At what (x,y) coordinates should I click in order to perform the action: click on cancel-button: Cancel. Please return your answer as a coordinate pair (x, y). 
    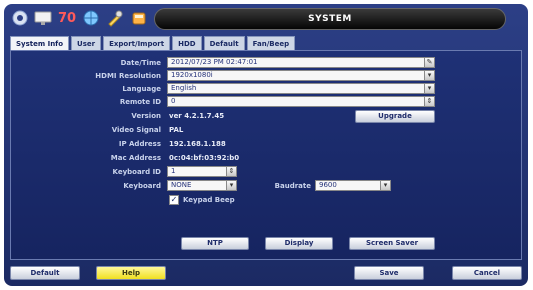
    Looking at the image, I should click on (487, 273).